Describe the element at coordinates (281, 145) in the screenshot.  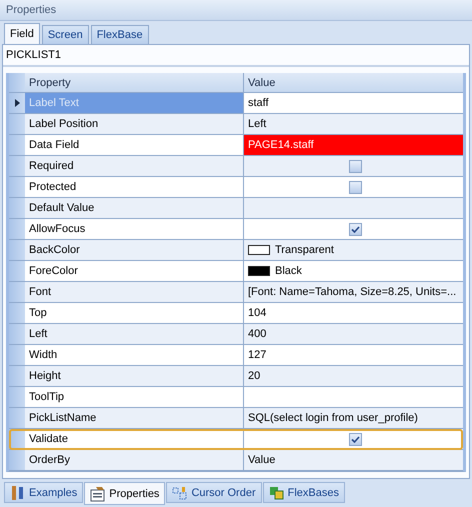
I see `property-value: PAGE14.staff` at that location.